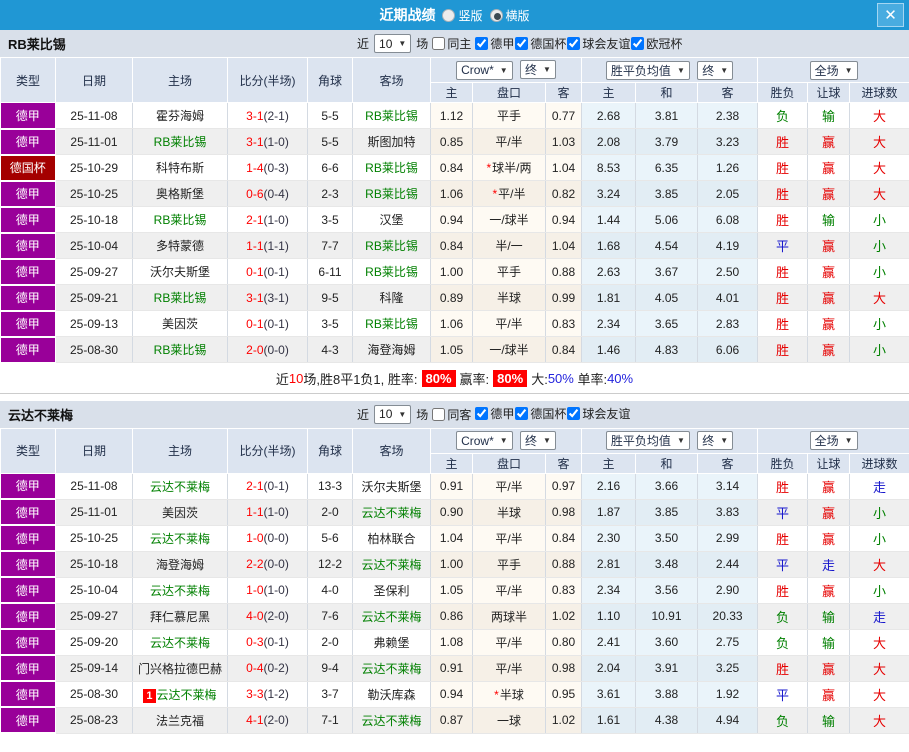  Describe the element at coordinates (37, 44) in the screenshot. I see `team-name: RB莱比锡` at that location.